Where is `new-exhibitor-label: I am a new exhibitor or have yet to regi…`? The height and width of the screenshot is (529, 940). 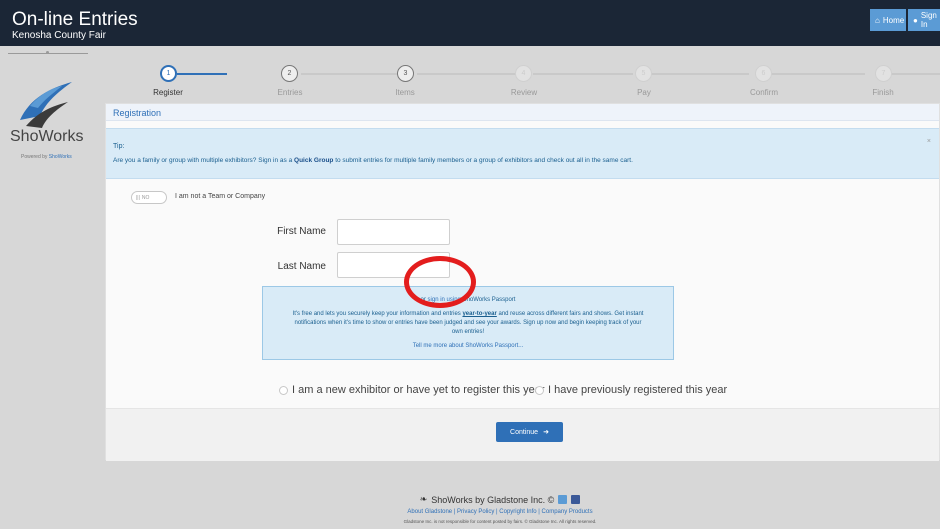 new-exhibitor-label: I am a new exhibitor or have yet to regi… is located at coordinates (418, 390).